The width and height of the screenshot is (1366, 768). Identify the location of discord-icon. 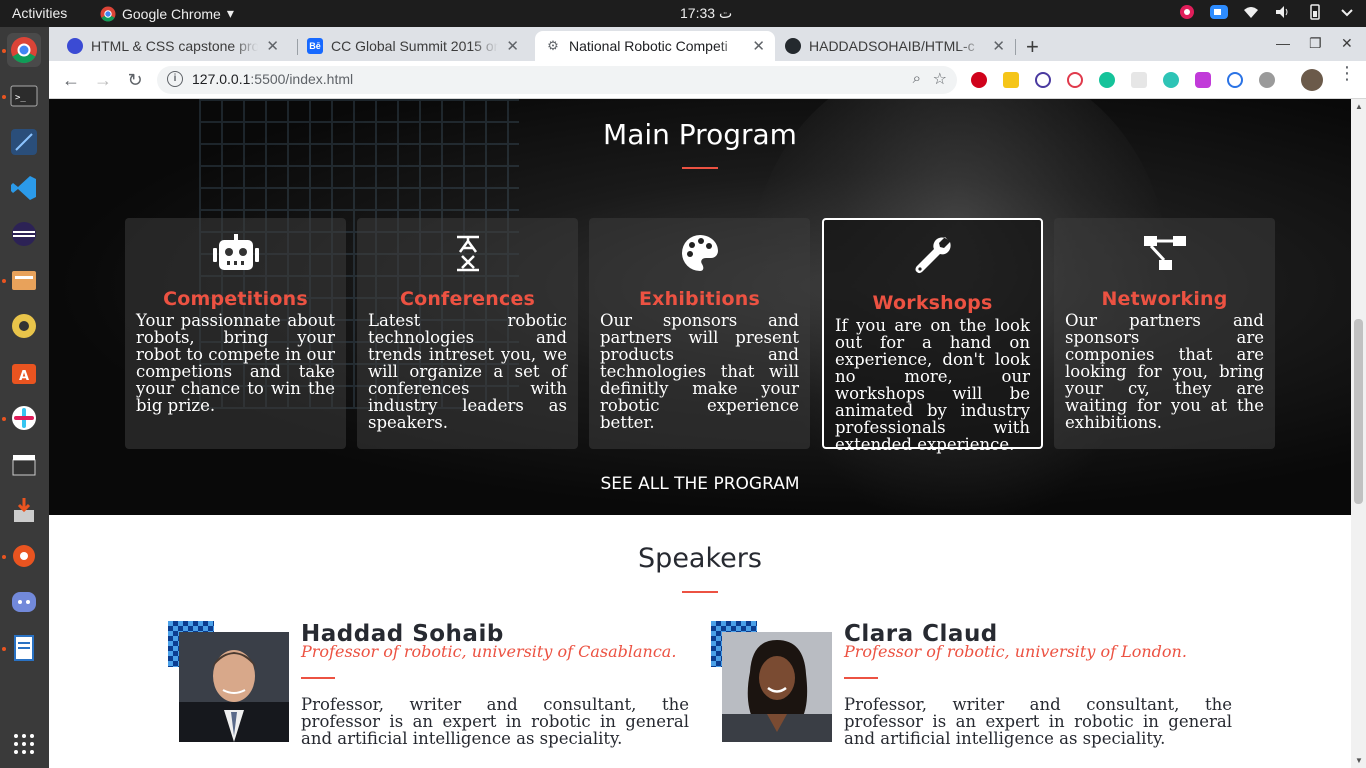
(24, 602).